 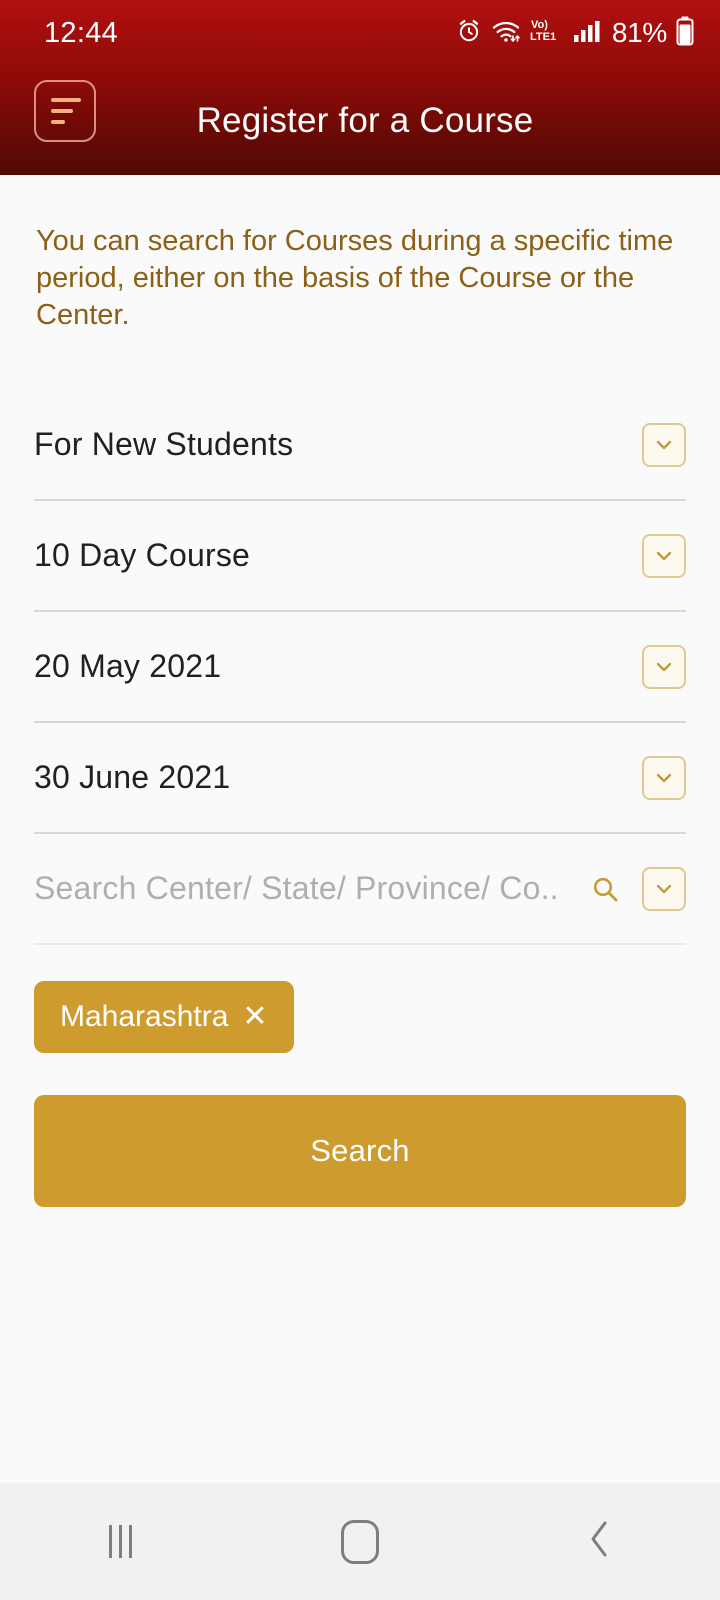 What do you see at coordinates (132, 777) in the screenshot?
I see `end-date-value: 30 June 2021` at bounding box center [132, 777].